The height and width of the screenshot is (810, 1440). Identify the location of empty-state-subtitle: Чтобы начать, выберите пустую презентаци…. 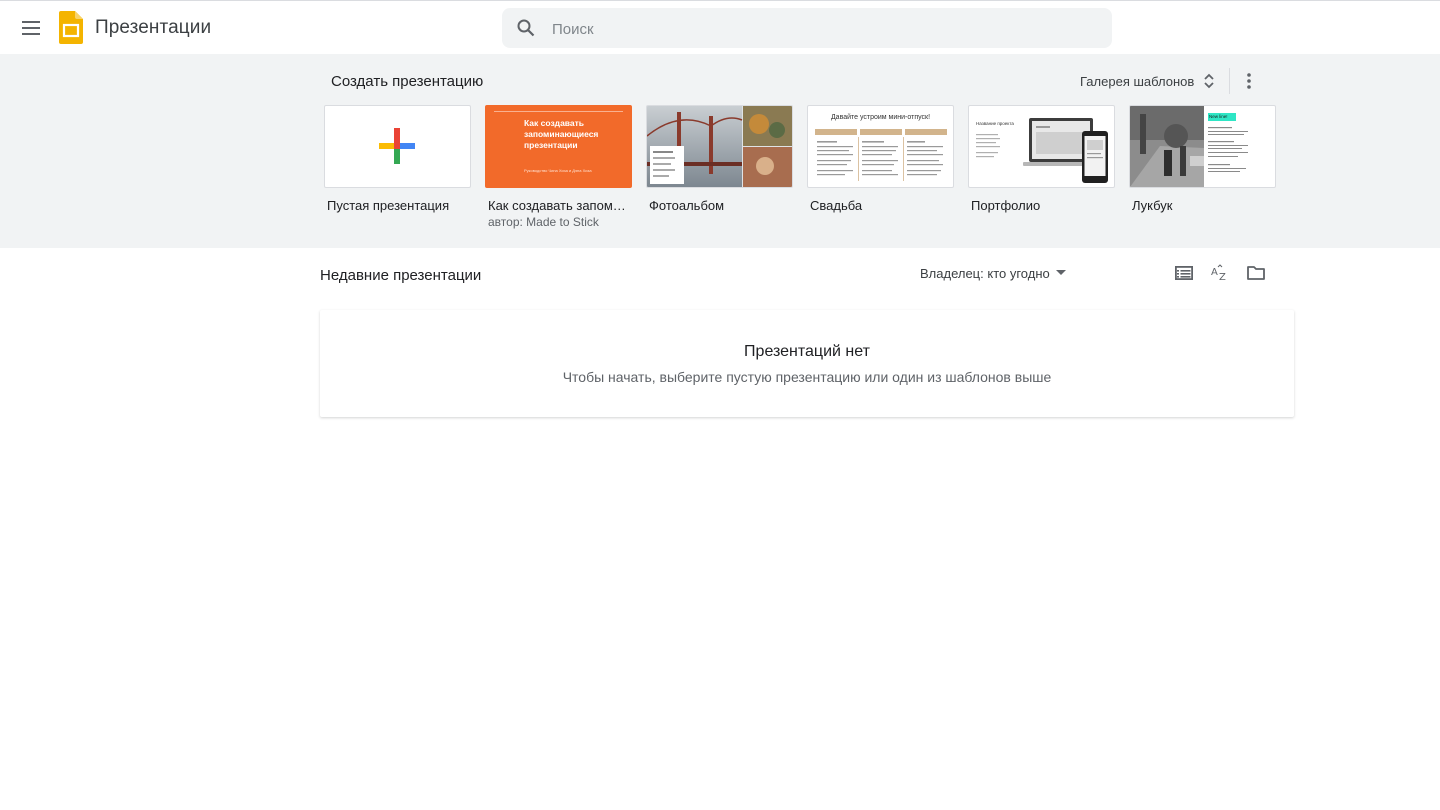
(807, 377).